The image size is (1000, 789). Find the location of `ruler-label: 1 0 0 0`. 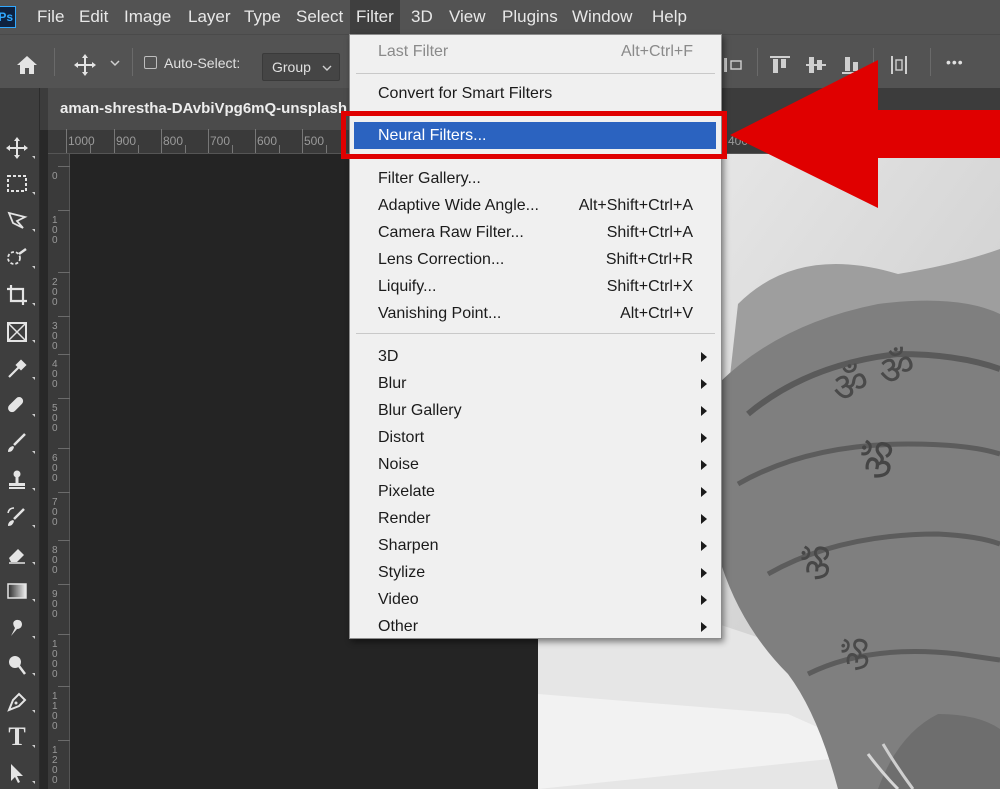

ruler-label: 1 0 0 0 is located at coordinates (55, 659).